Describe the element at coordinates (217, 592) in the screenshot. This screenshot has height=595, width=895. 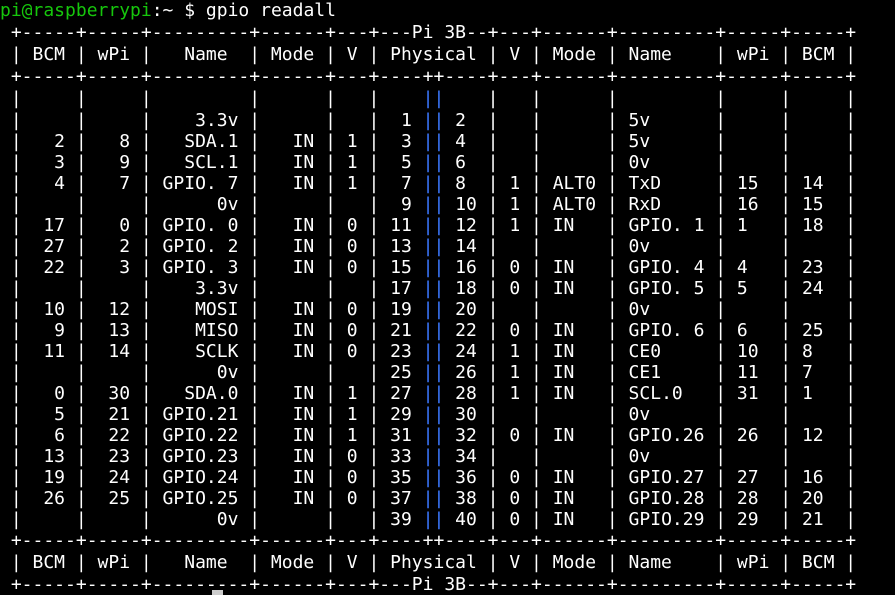
I see `text-cursor` at that location.